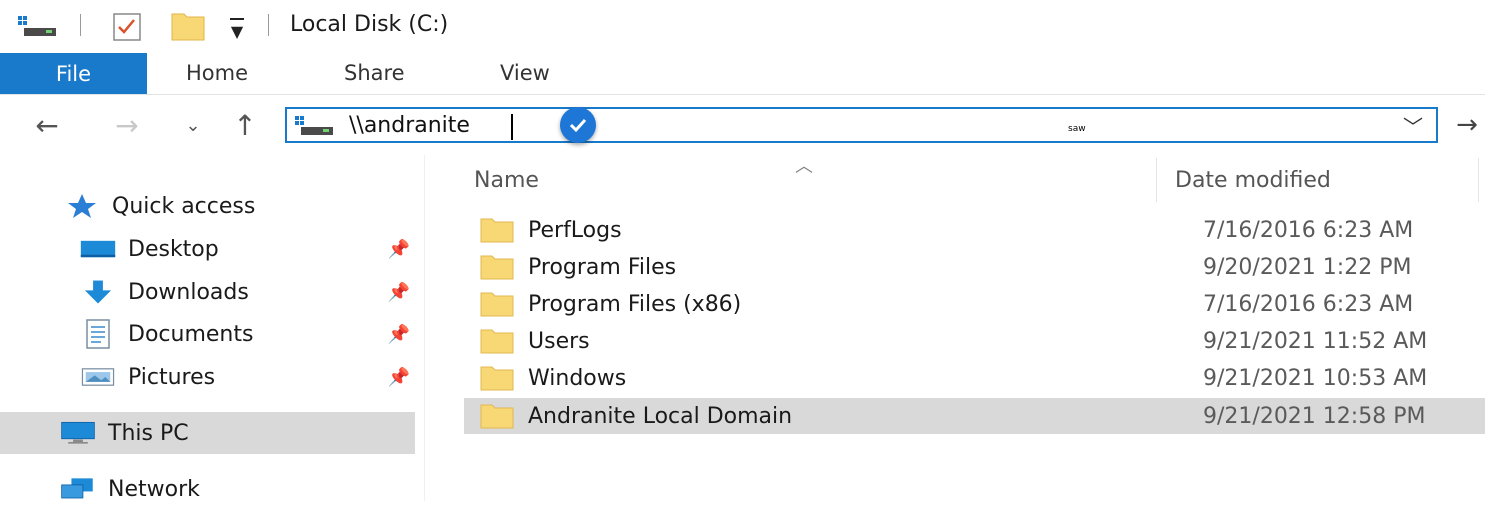 This screenshot has width=1485, height=509. Describe the element at coordinates (98, 377) in the screenshot. I see `pictures-icon` at that location.